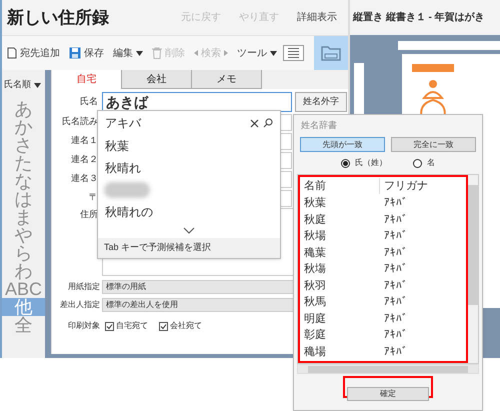 The height and width of the screenshot is (411, 500). What do you see at coordinates (315, 203) in the screenshot?
I see `table-cell-text: 秋葉` at bounding box center [315, 203].